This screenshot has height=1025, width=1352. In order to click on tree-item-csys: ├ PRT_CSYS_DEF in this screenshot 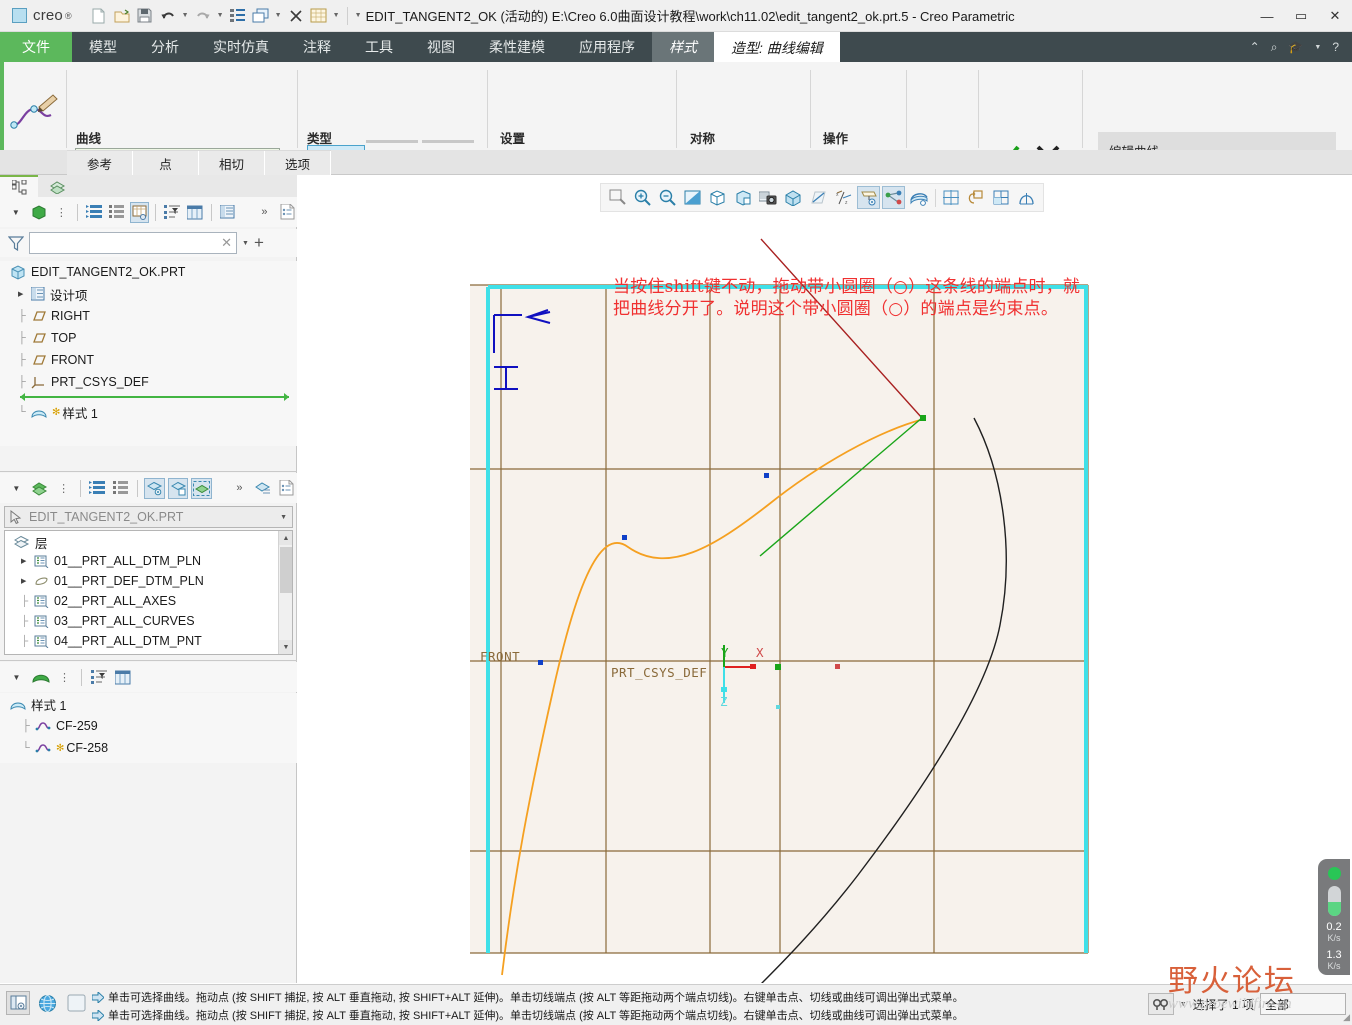, I will do `click(153, 382)`.